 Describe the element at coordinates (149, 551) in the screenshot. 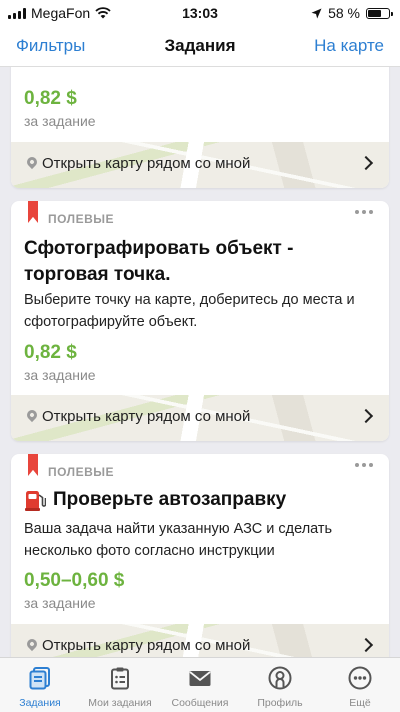

I see `task-description-line-2: несколько фото согласно инструкции` at that location.